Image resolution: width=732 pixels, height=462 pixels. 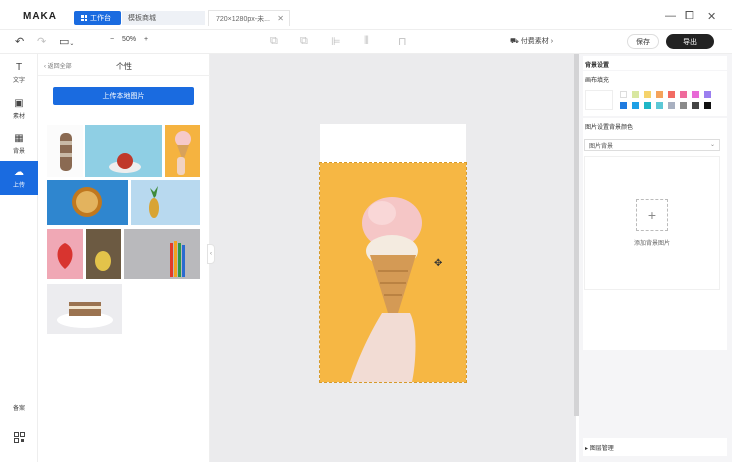 I want to click on grid-icon, so click(x=84, y=18).